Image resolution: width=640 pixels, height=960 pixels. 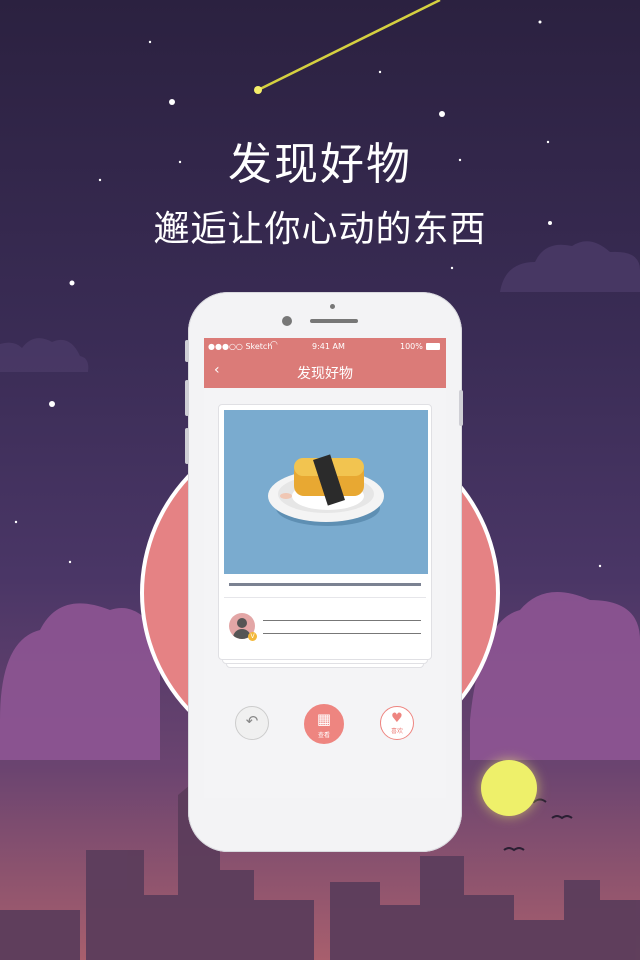 I want to click on view-gift-button: ▦ 查看, so click(x=324, y=724).